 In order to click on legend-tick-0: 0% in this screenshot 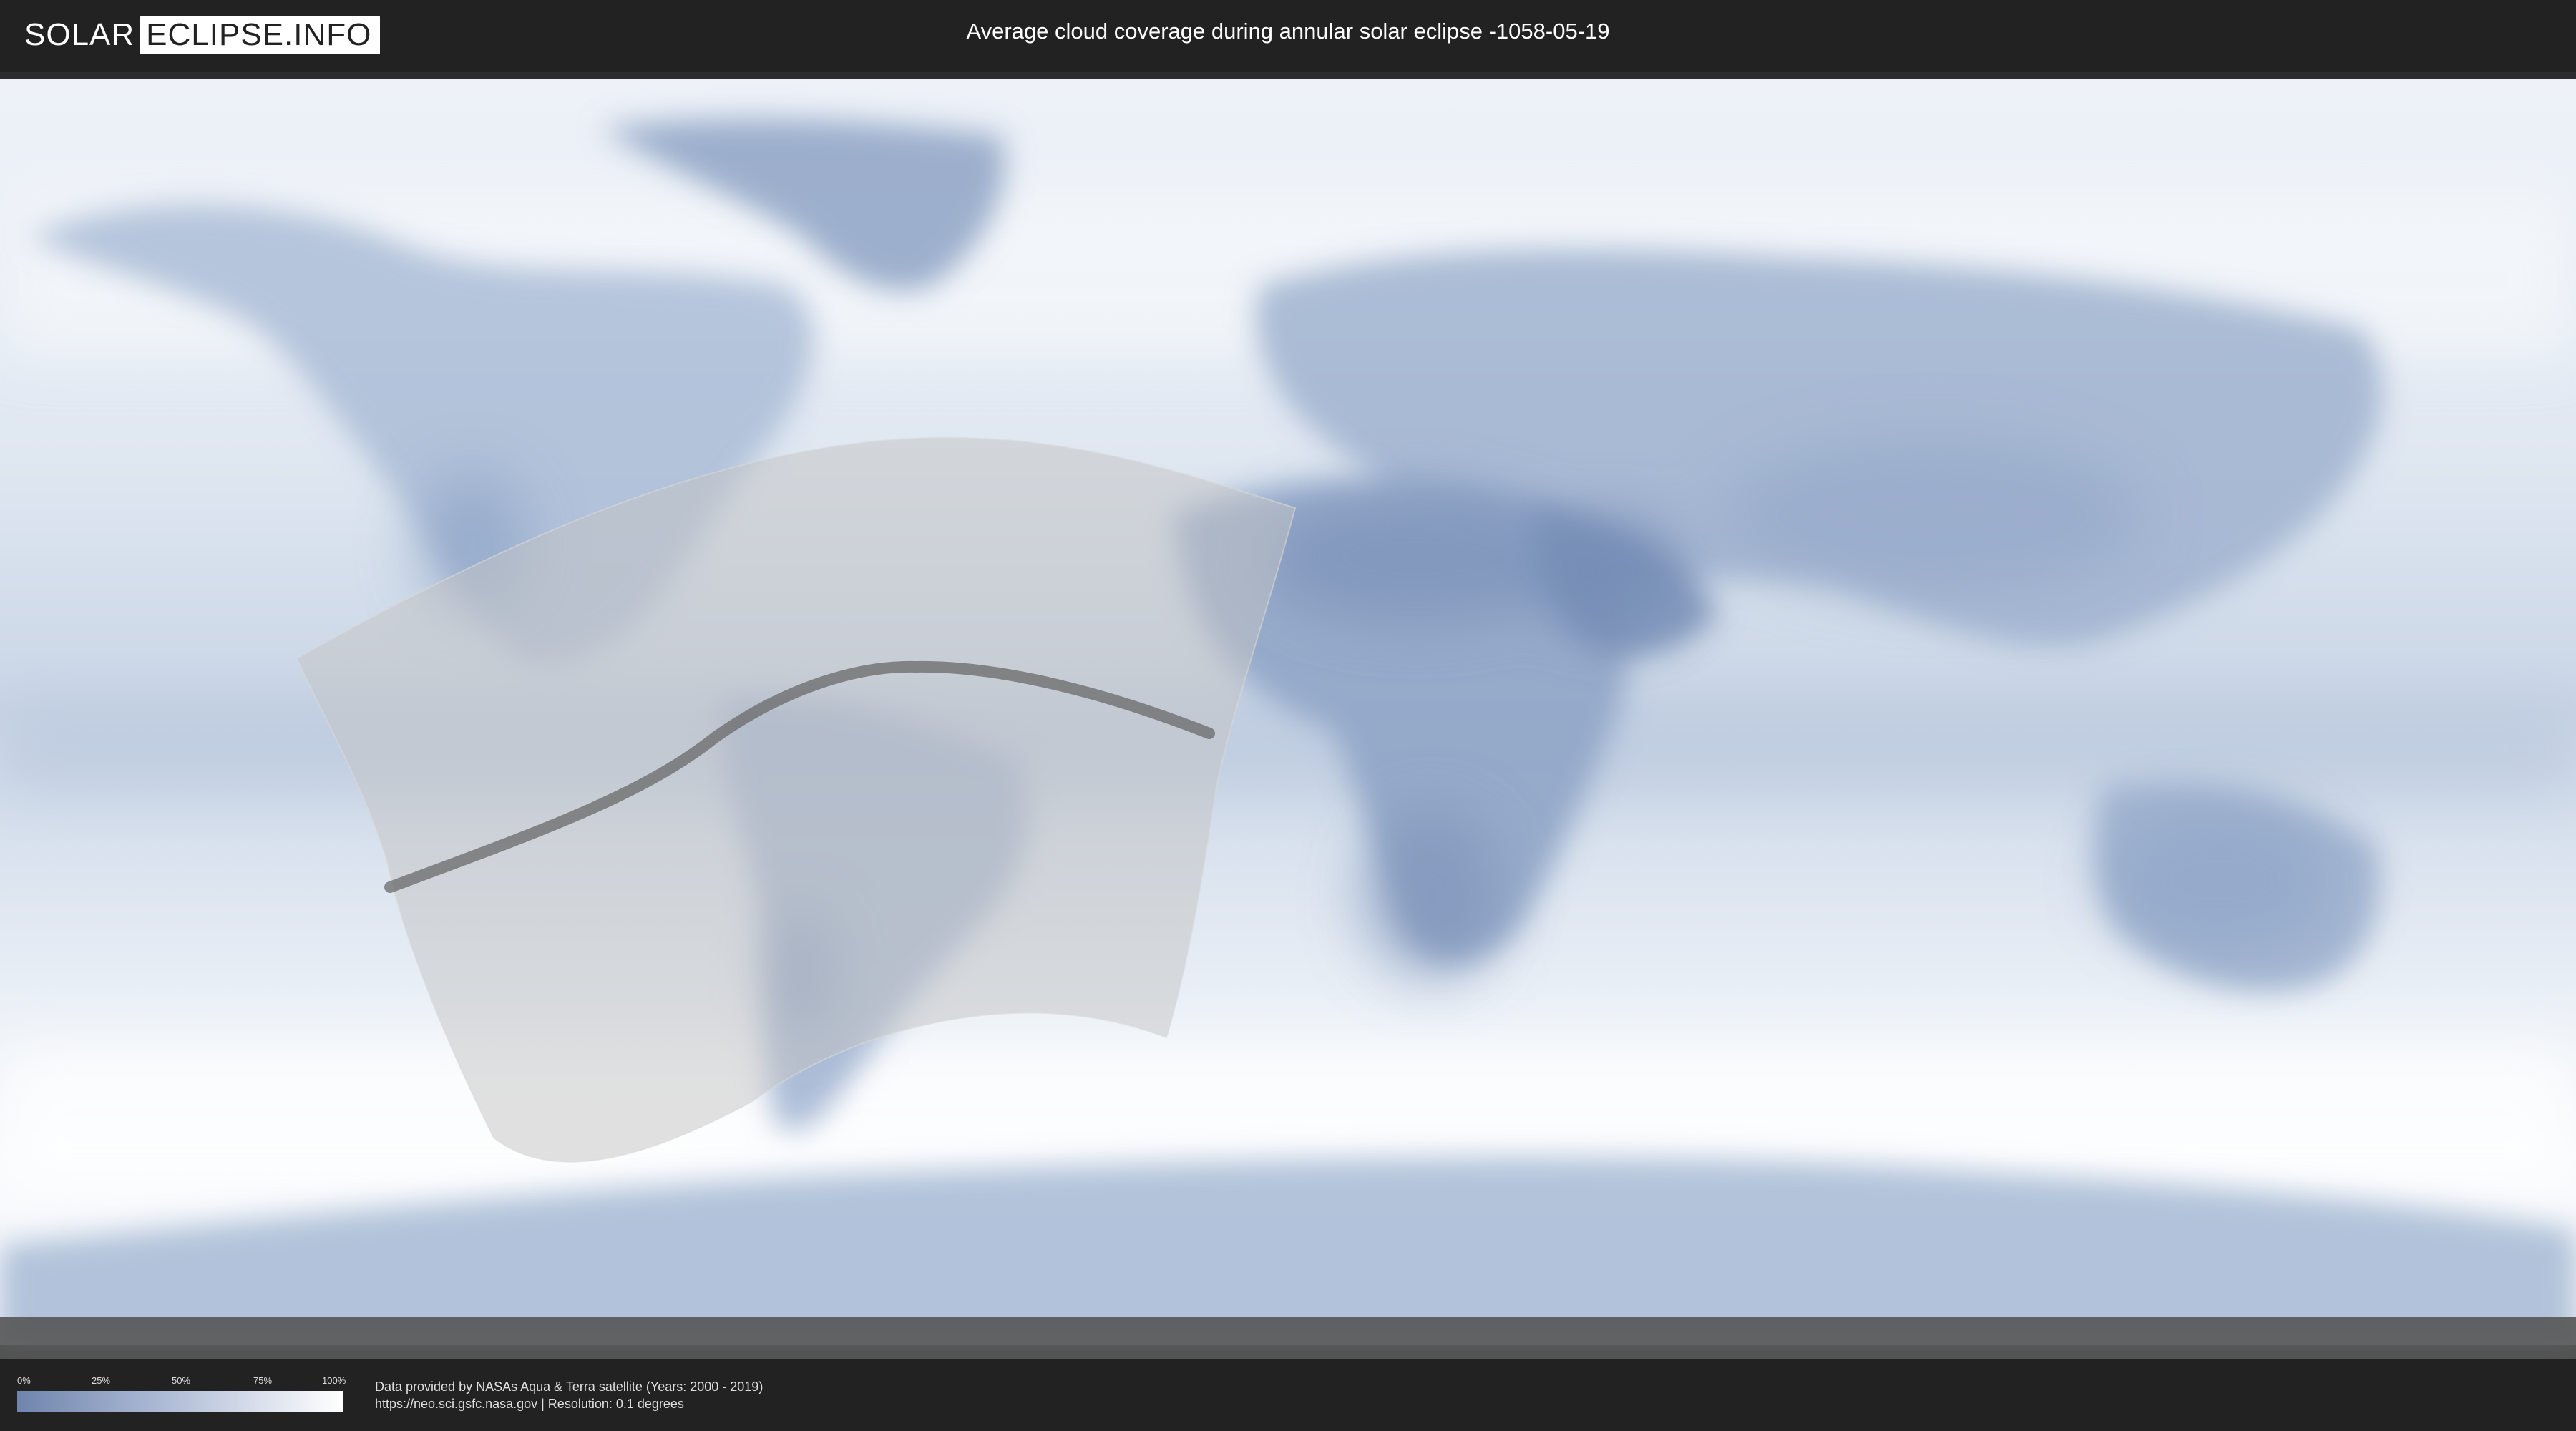, I will do `click(24, 1380)`.